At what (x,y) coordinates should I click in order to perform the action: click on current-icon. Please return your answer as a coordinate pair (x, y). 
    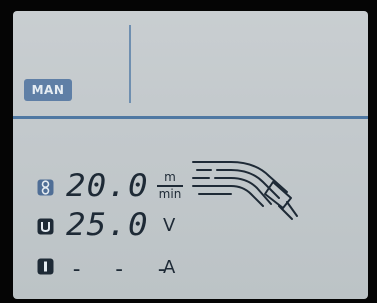
    Looking at the image, I should click on (45, 266).